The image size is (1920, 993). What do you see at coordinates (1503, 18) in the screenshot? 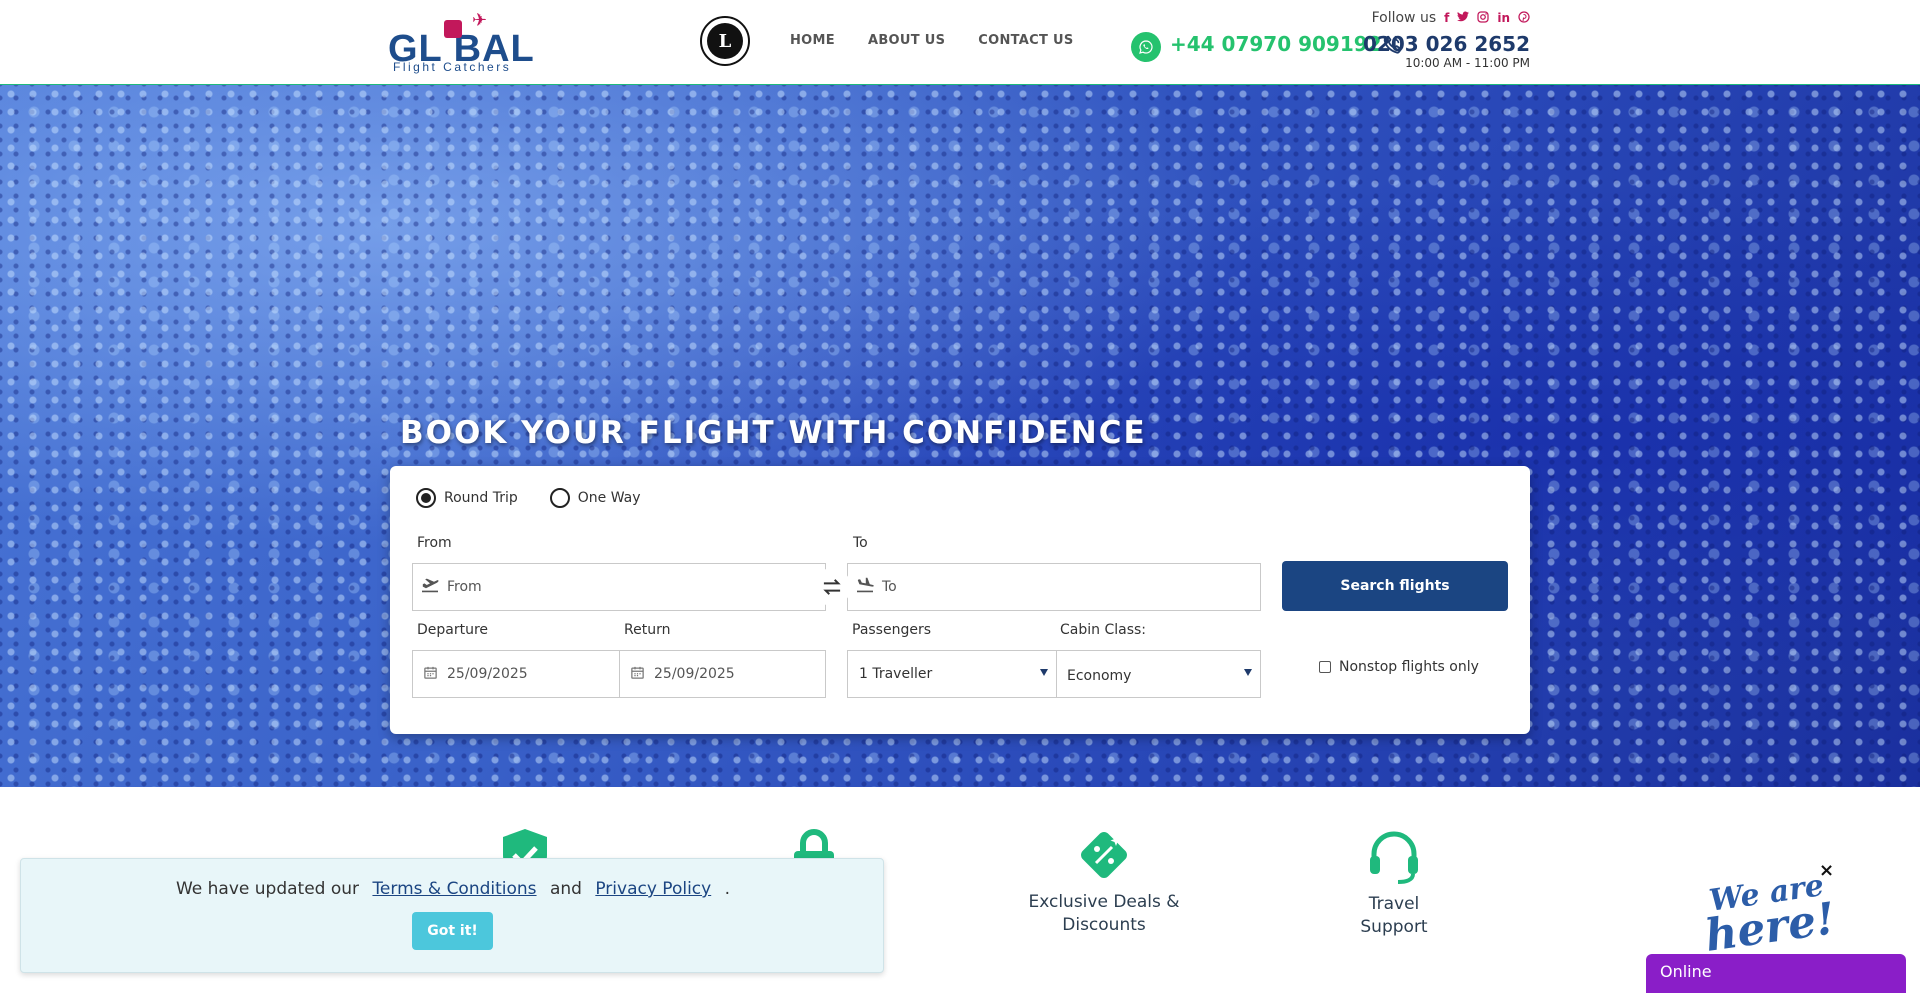
I see `linkedin-icon: in` at bounding box center [1503, 18].